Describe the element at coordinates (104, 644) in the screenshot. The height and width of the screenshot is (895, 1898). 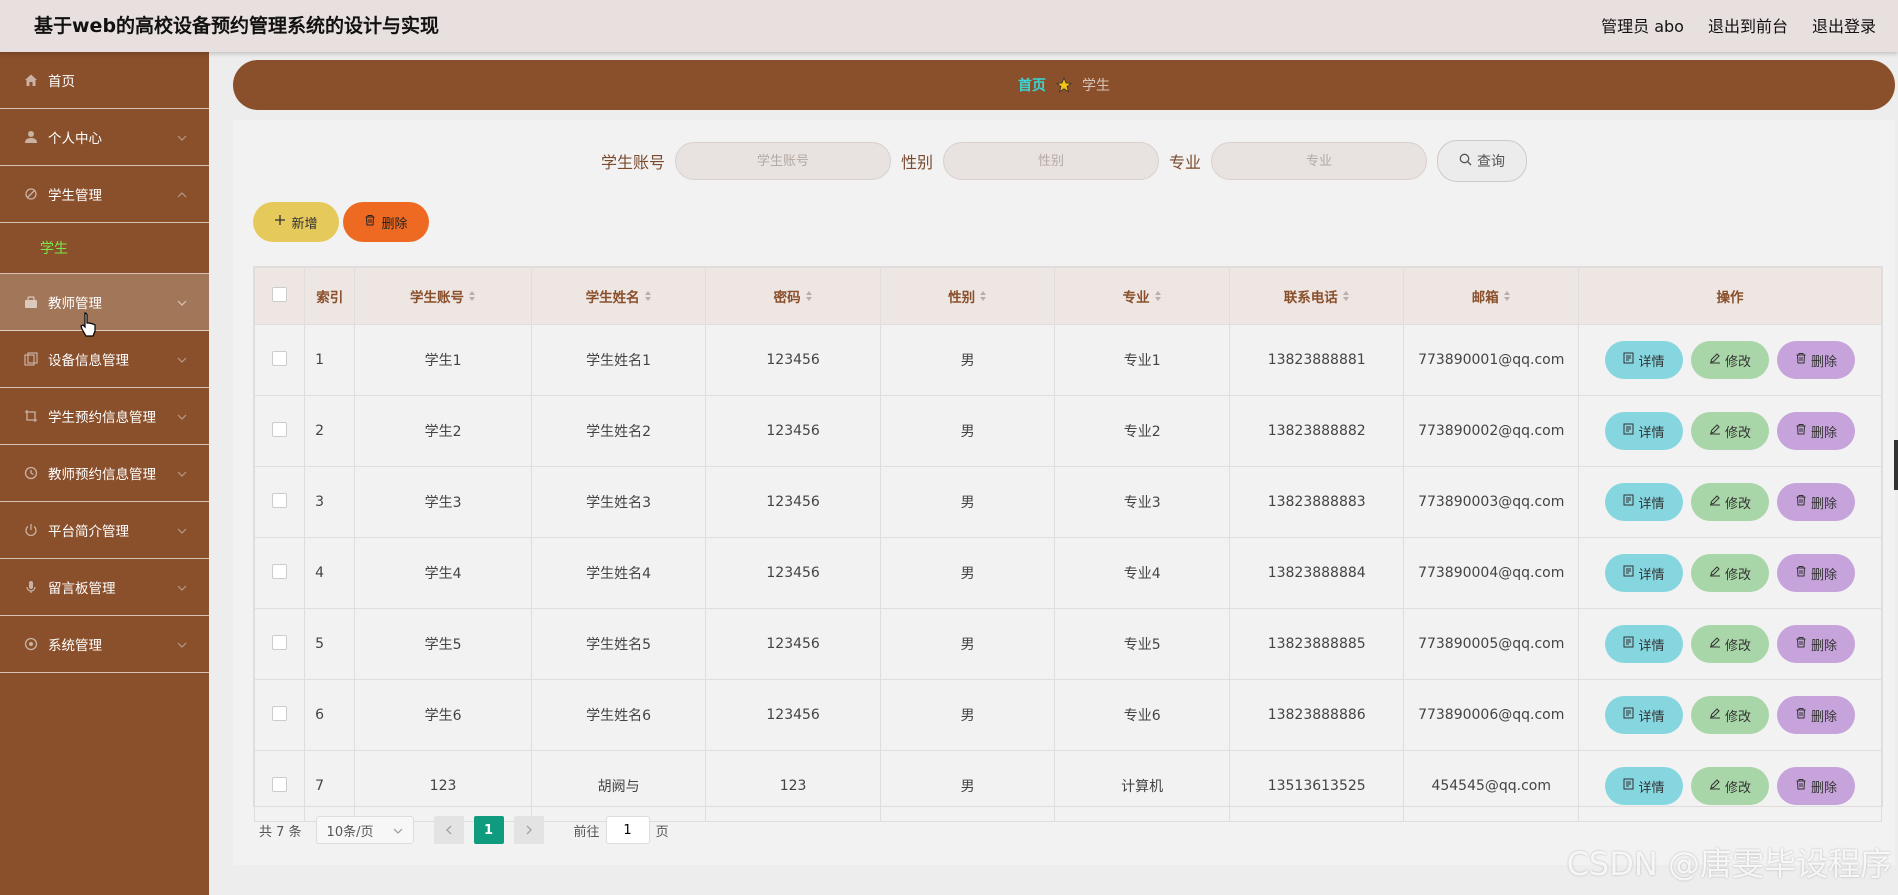
I see `sidebar-item-system-management: 系统管理` at that location.